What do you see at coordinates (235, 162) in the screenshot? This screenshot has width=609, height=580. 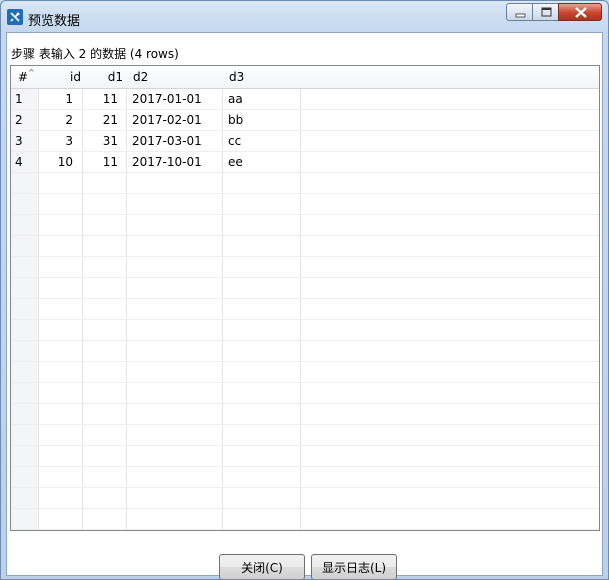 I see `cell-d3: ee` at bounding box center [235, 162].